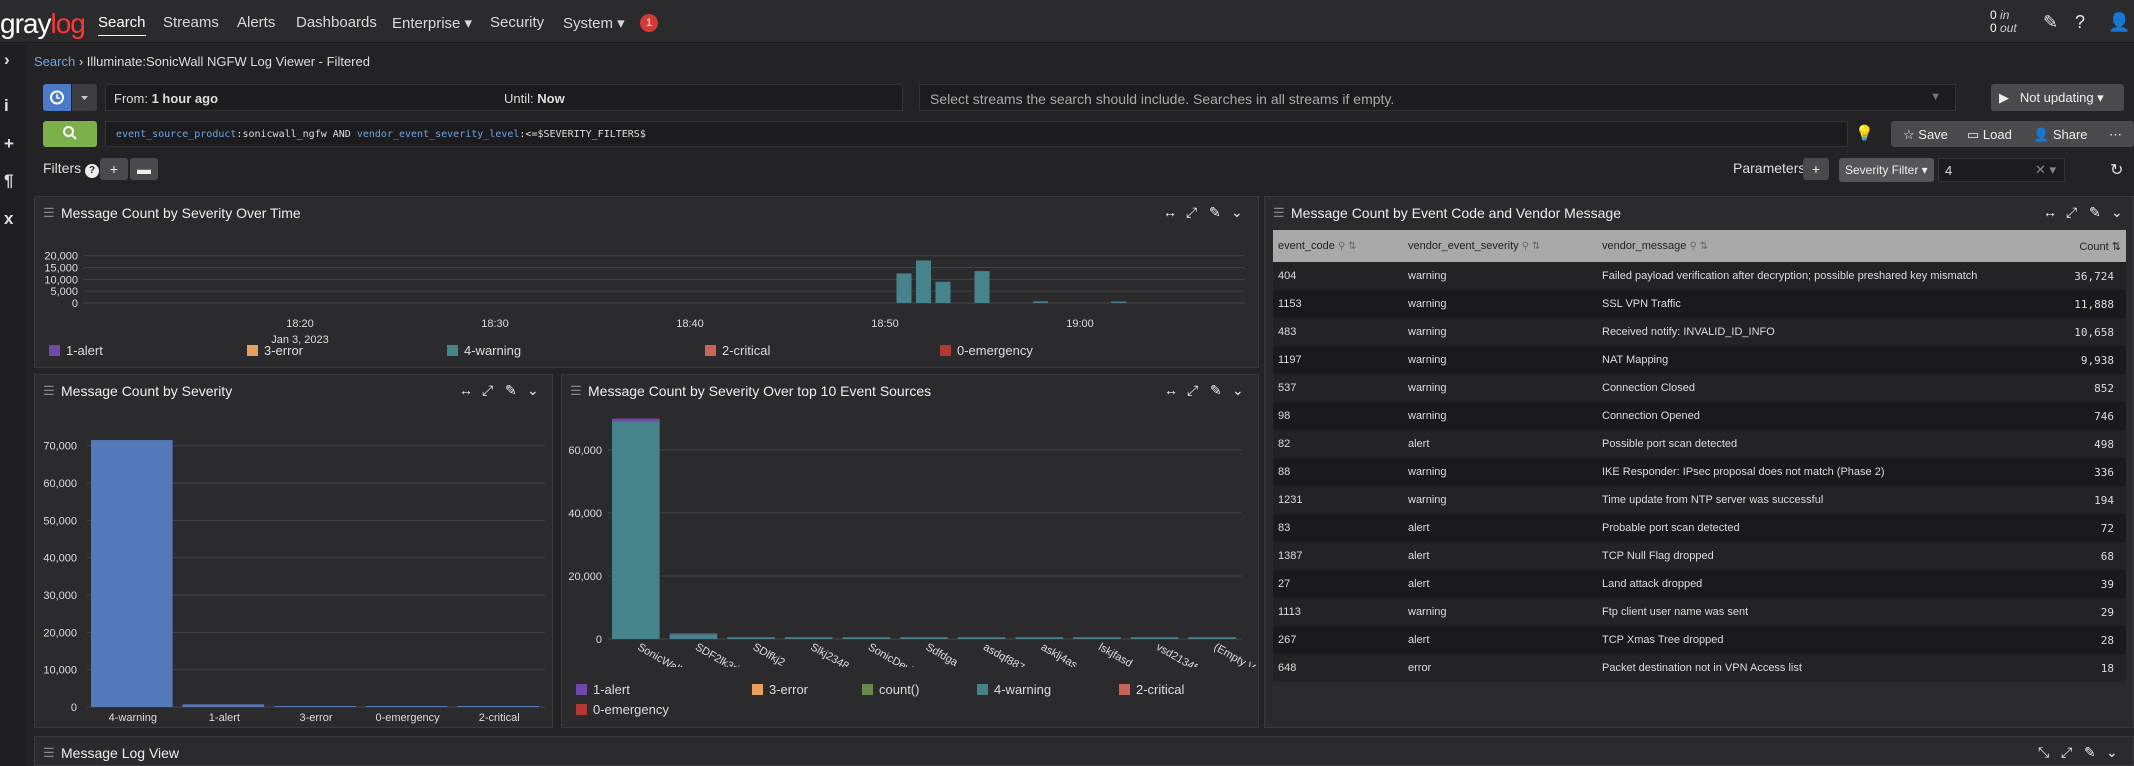 Image resolution: width=2134 pixels, height=766 pixels. Describe the element at coordinates (1925, 135) in the screenshot. I see `save-button: ☆ Save` at that location.